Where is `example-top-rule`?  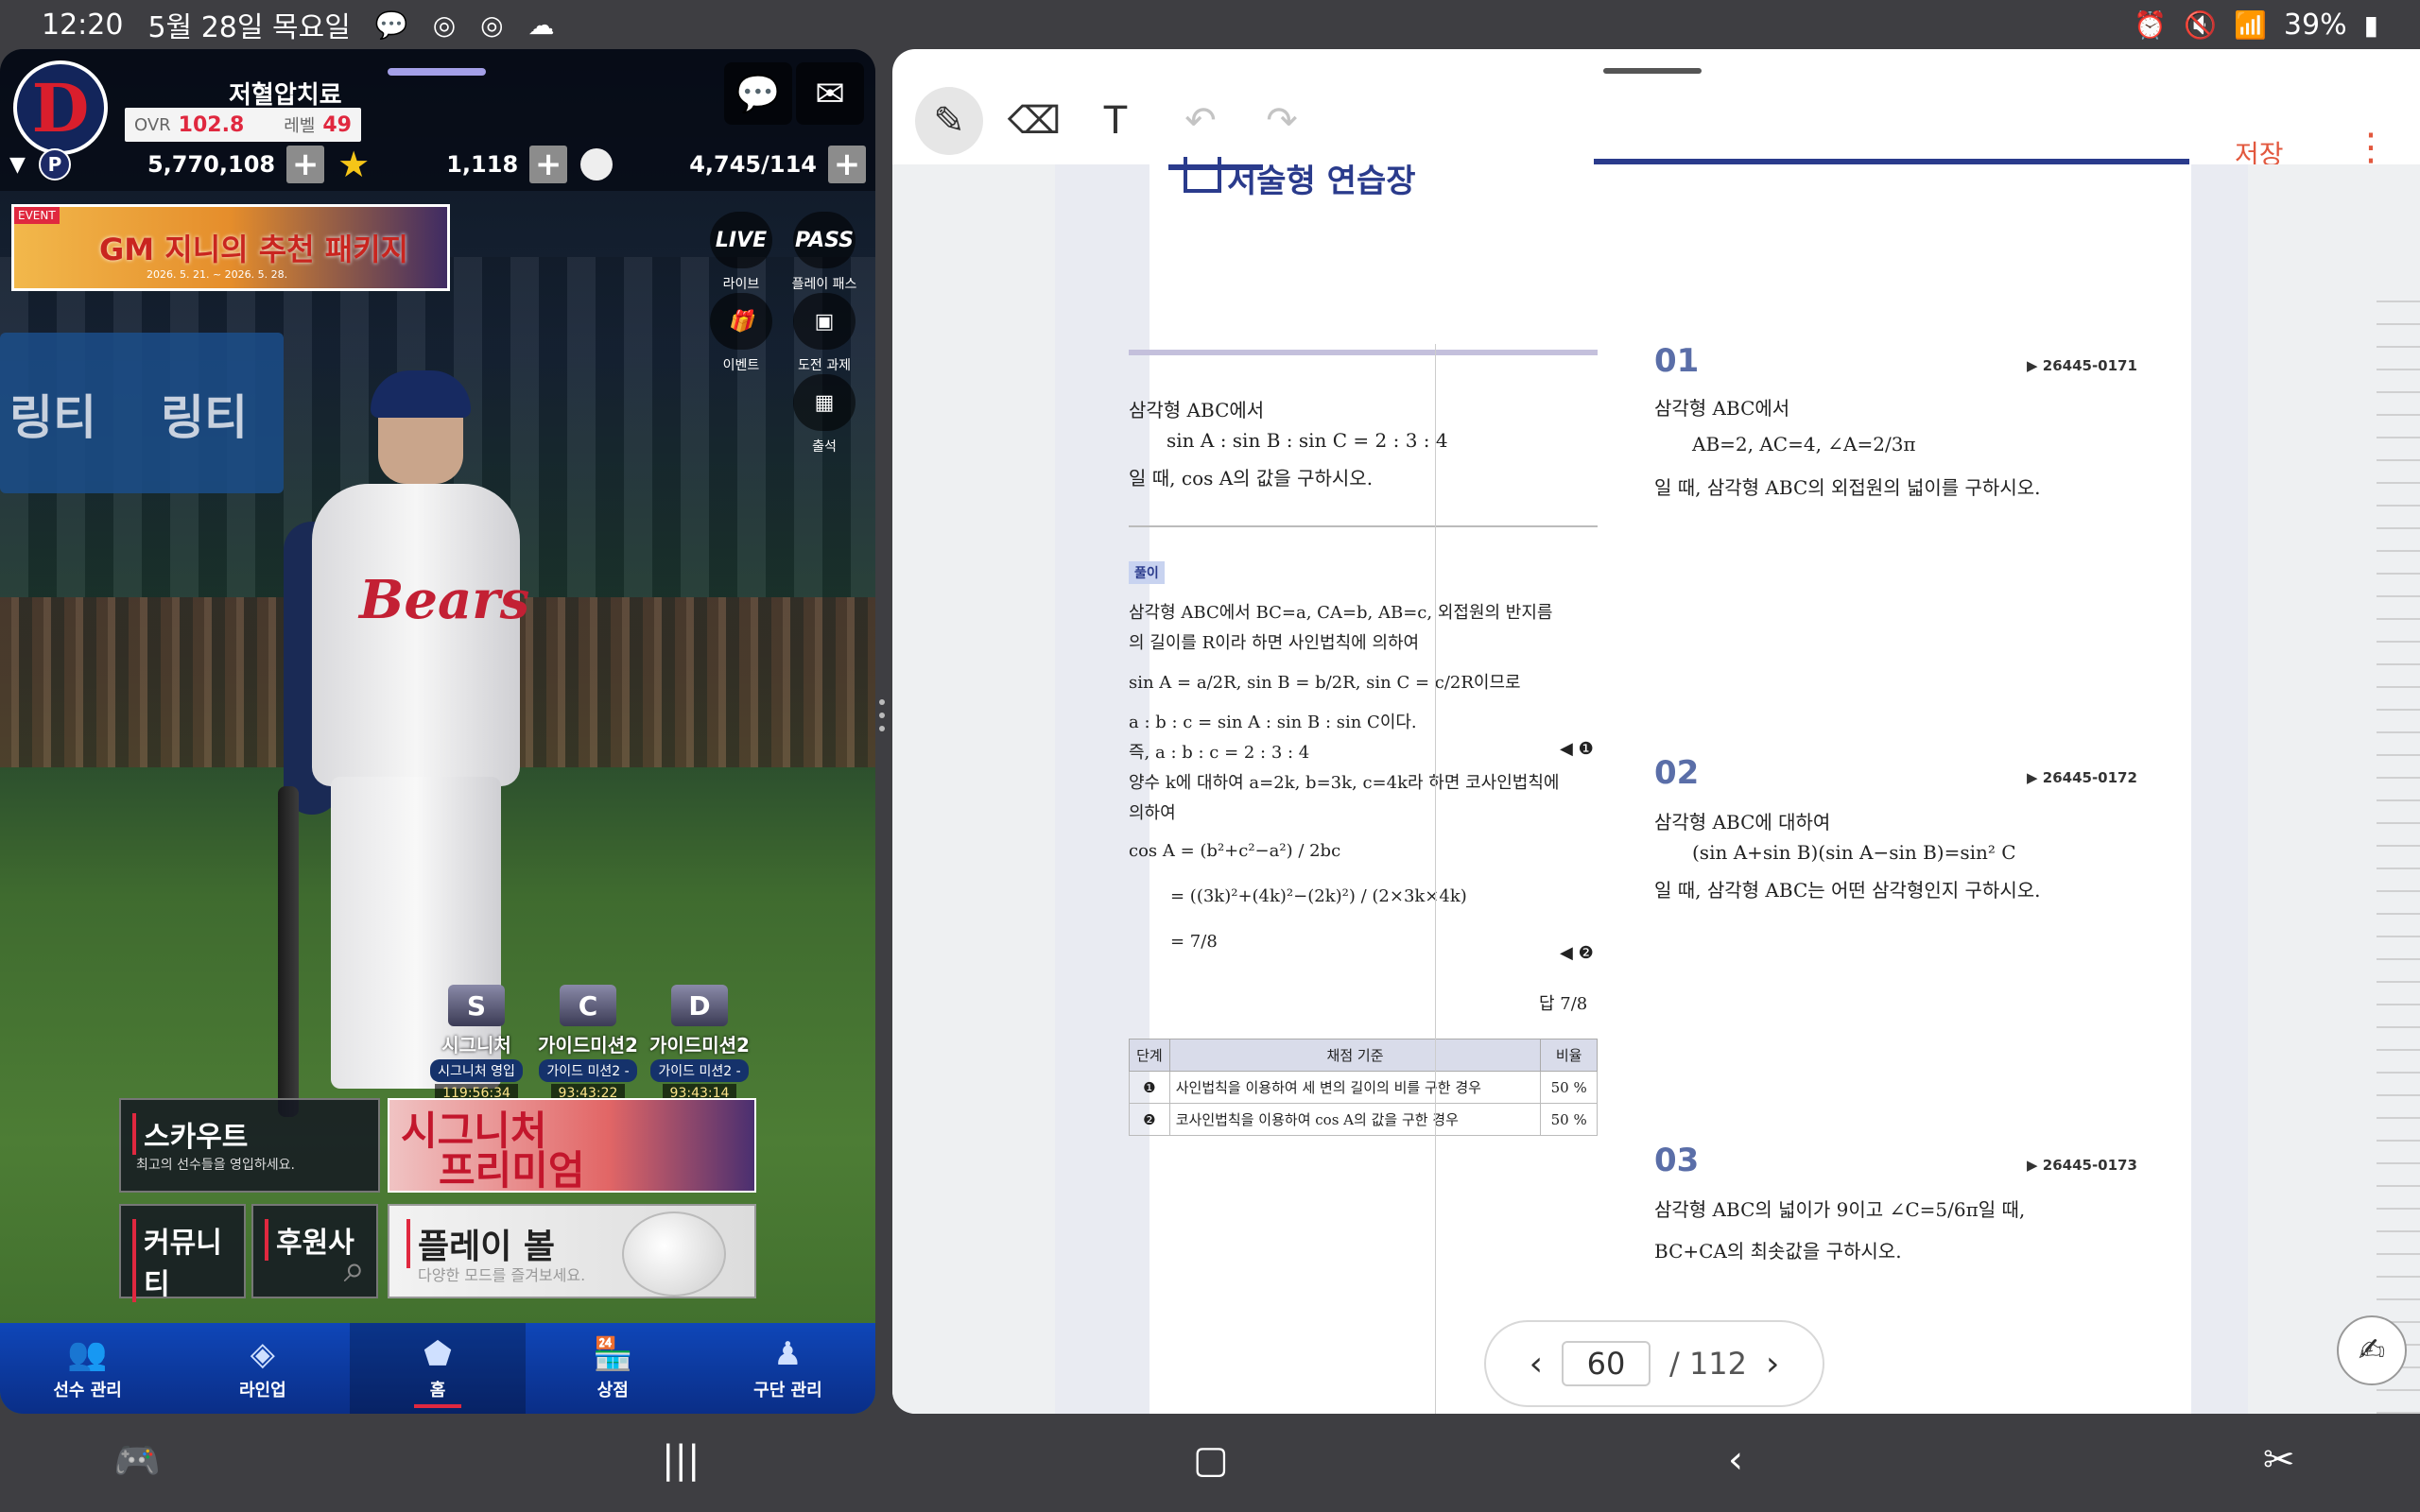
example-top-rule is located at coordinates (1363, 352).